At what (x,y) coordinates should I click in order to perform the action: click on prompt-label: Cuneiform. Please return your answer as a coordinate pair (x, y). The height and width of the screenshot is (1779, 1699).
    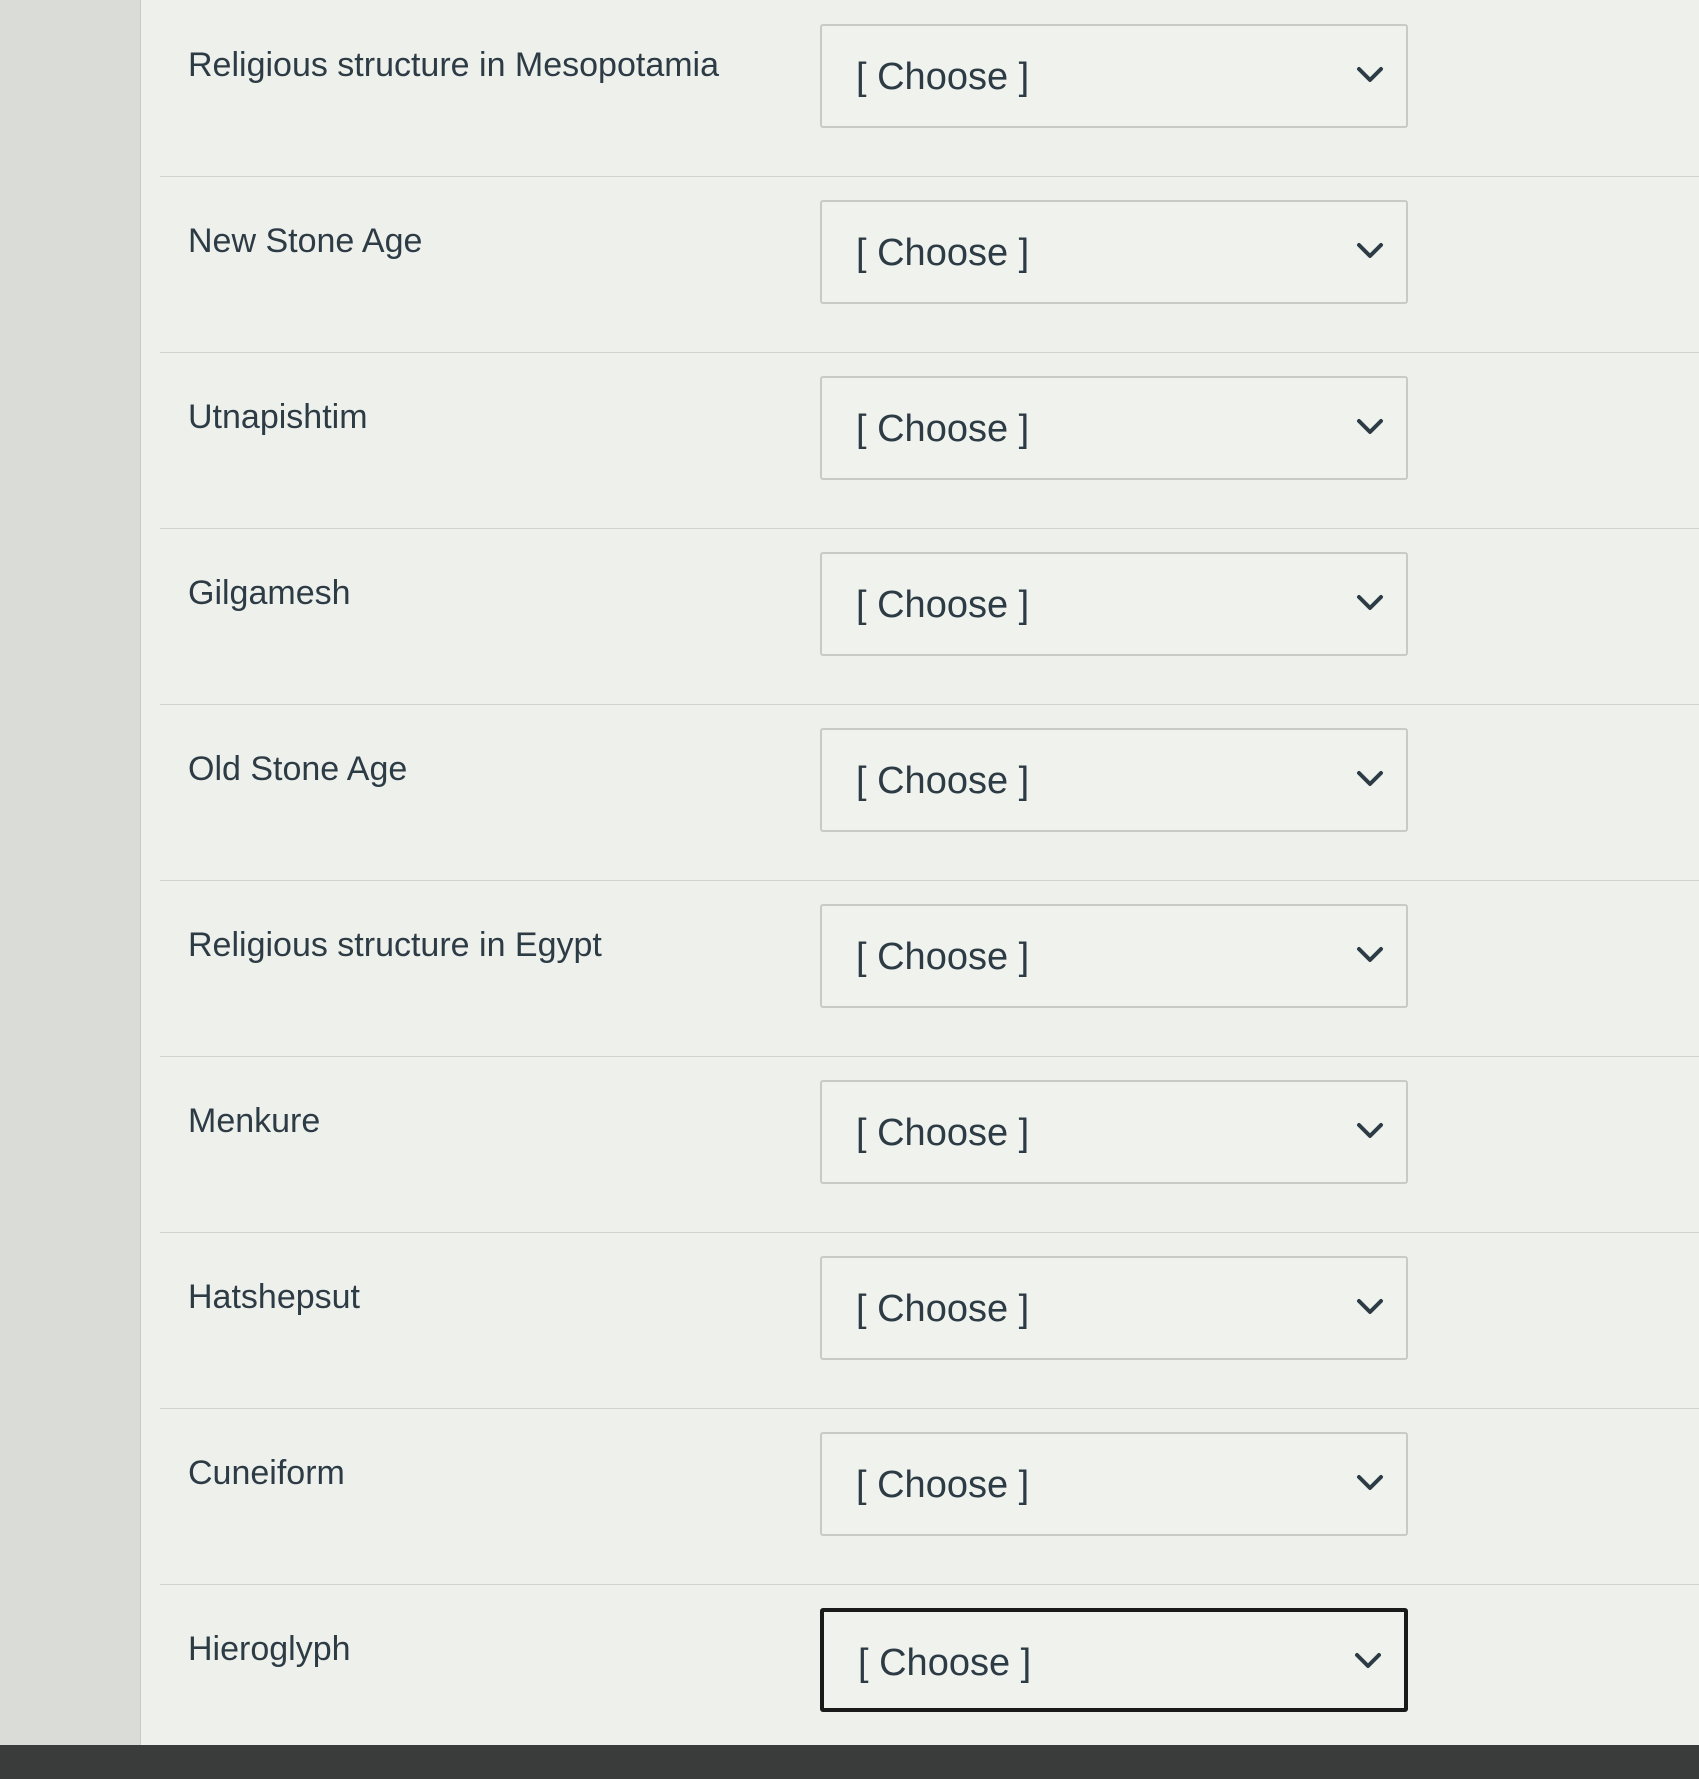
    Looking at the image, I should click on (266, 1473).